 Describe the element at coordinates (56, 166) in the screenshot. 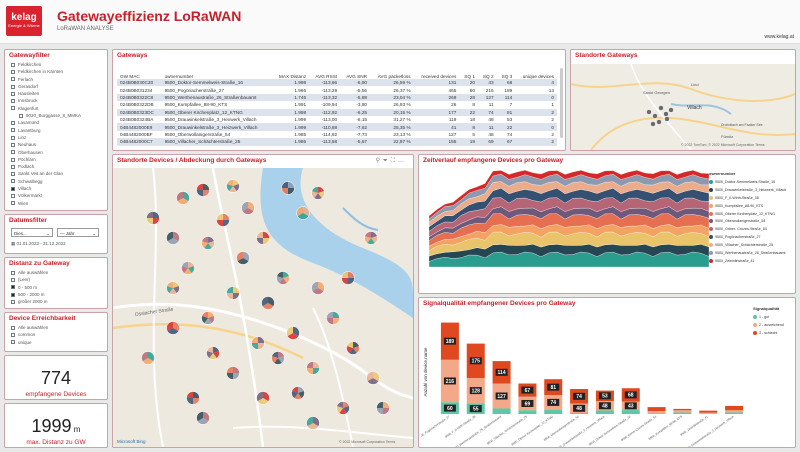

I see `gateway_filter-option: Podlach` at that location.